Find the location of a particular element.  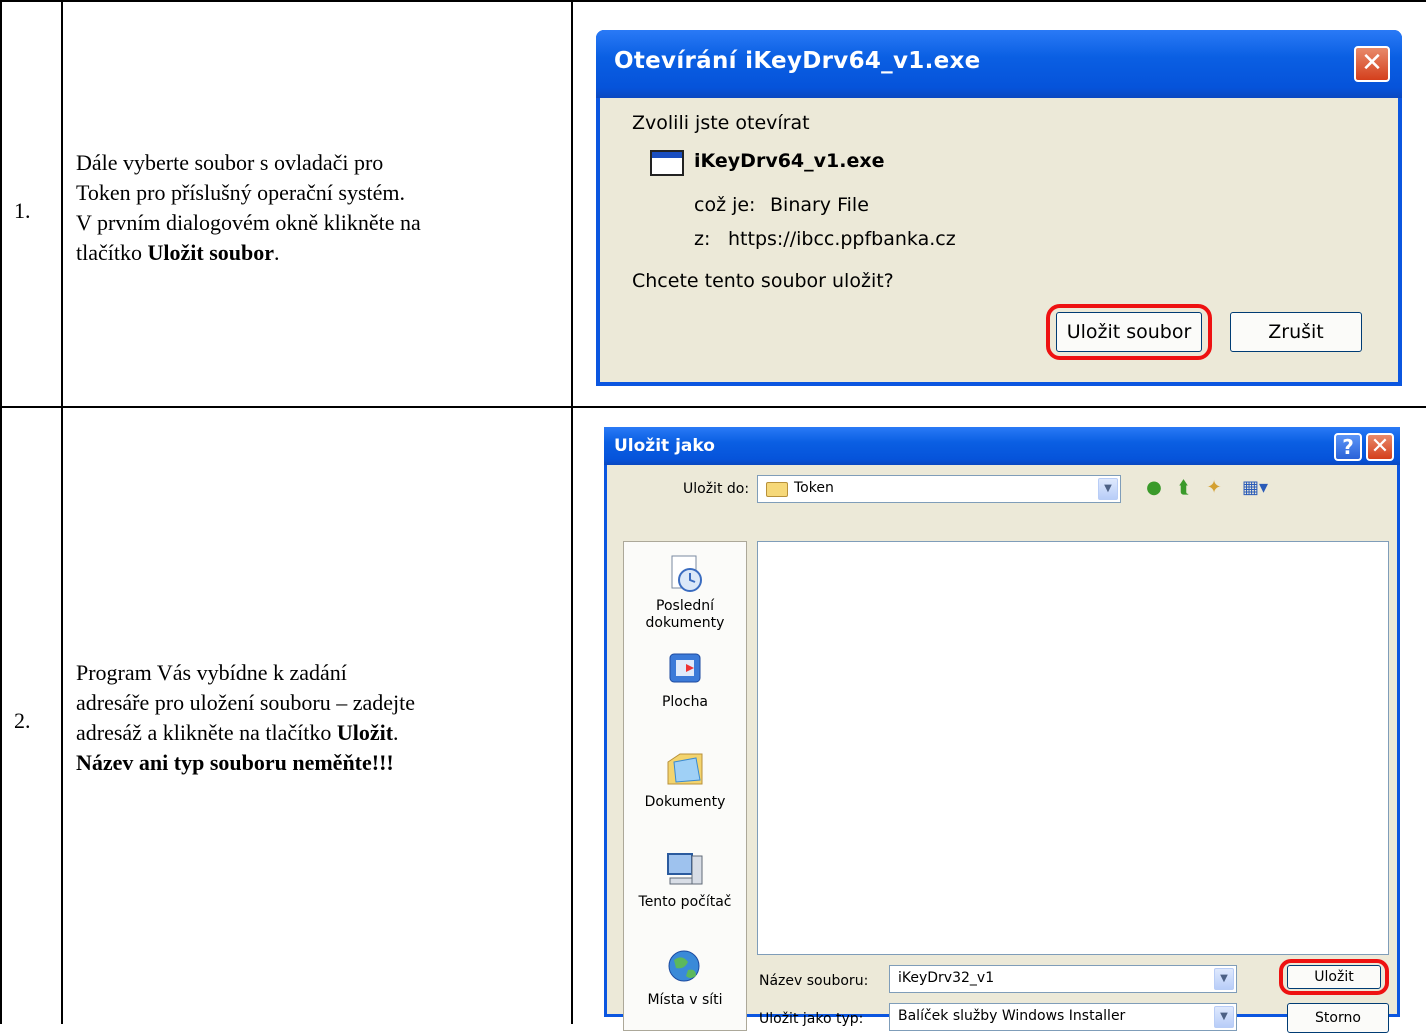

place-recent-documents: Poslední dokumenty is located at coordinates (685, 593).